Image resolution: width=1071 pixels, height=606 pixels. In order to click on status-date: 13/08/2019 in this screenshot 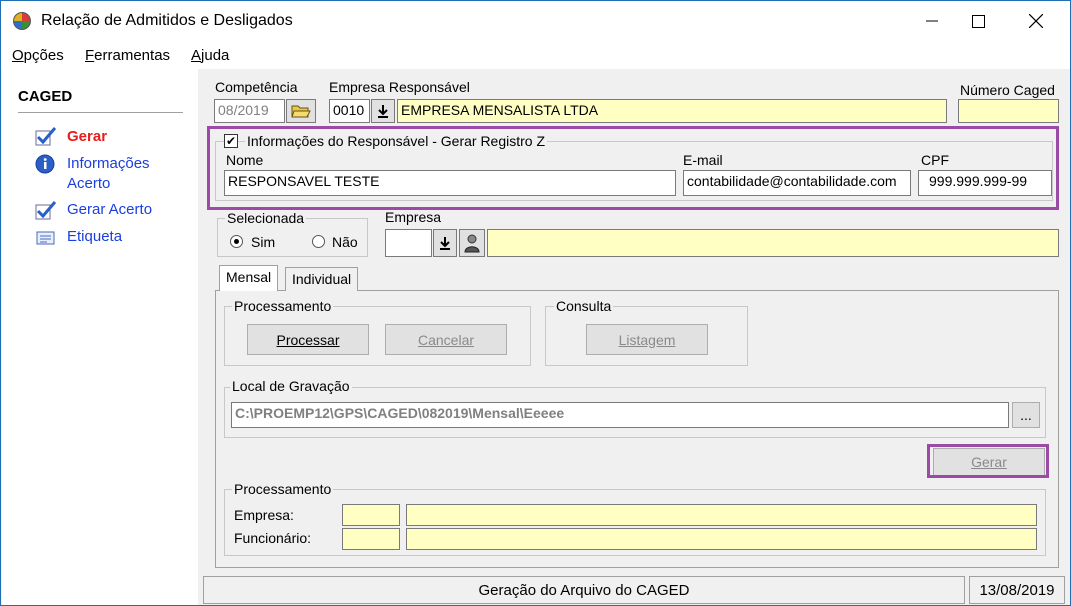, I will do `click(1017, 590)`.